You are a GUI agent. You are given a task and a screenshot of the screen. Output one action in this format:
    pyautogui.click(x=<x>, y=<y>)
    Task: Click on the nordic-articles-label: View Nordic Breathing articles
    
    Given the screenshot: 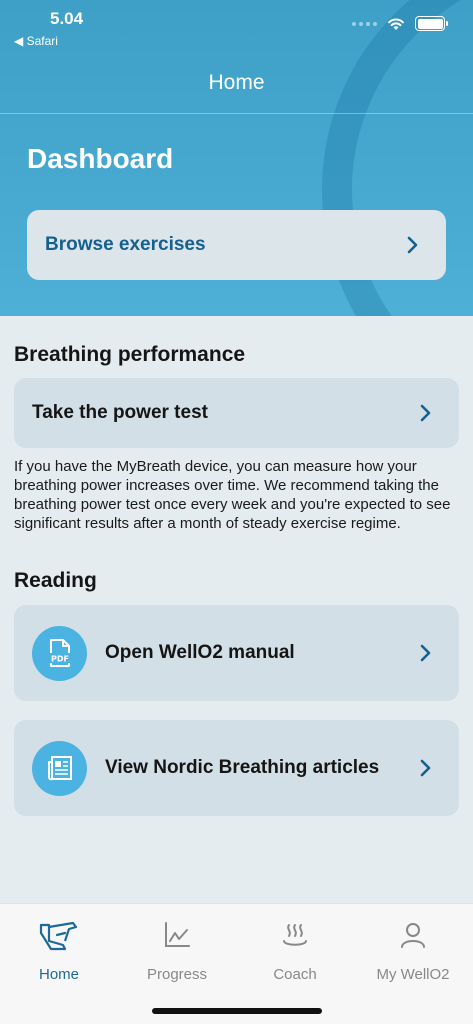 What is the action you would take?
    pyautogui.click(x=242, y=767)
    